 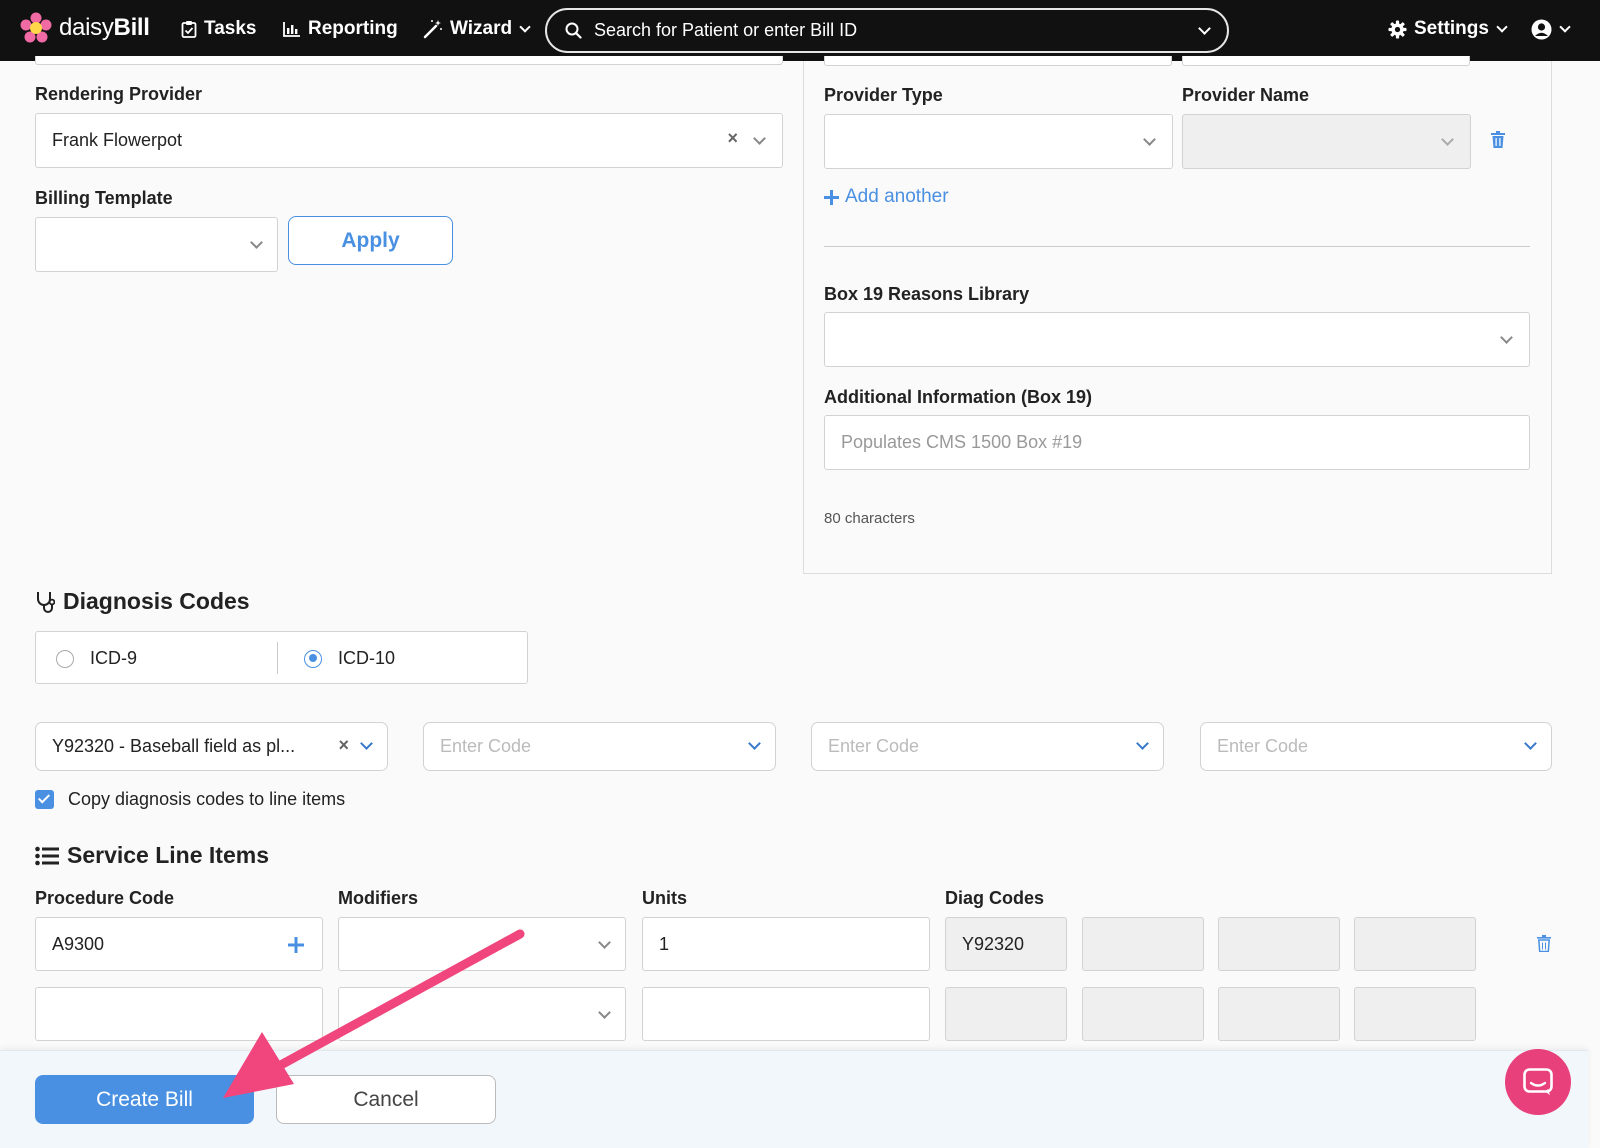 What do you see at coordinates (786, 1014) in the screenshot?
I see `units-input` at bounding box center [786, 1014].